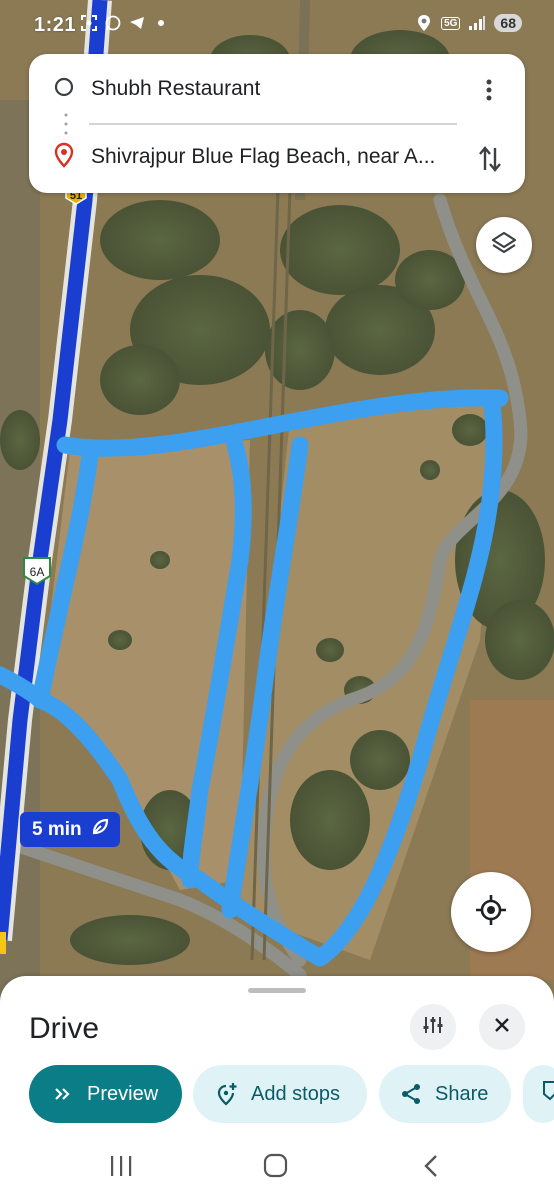 Image resolution: width=554 pixels, height=1200 pixels. I want to click on eta-text: 5 min, so click(57, 829).